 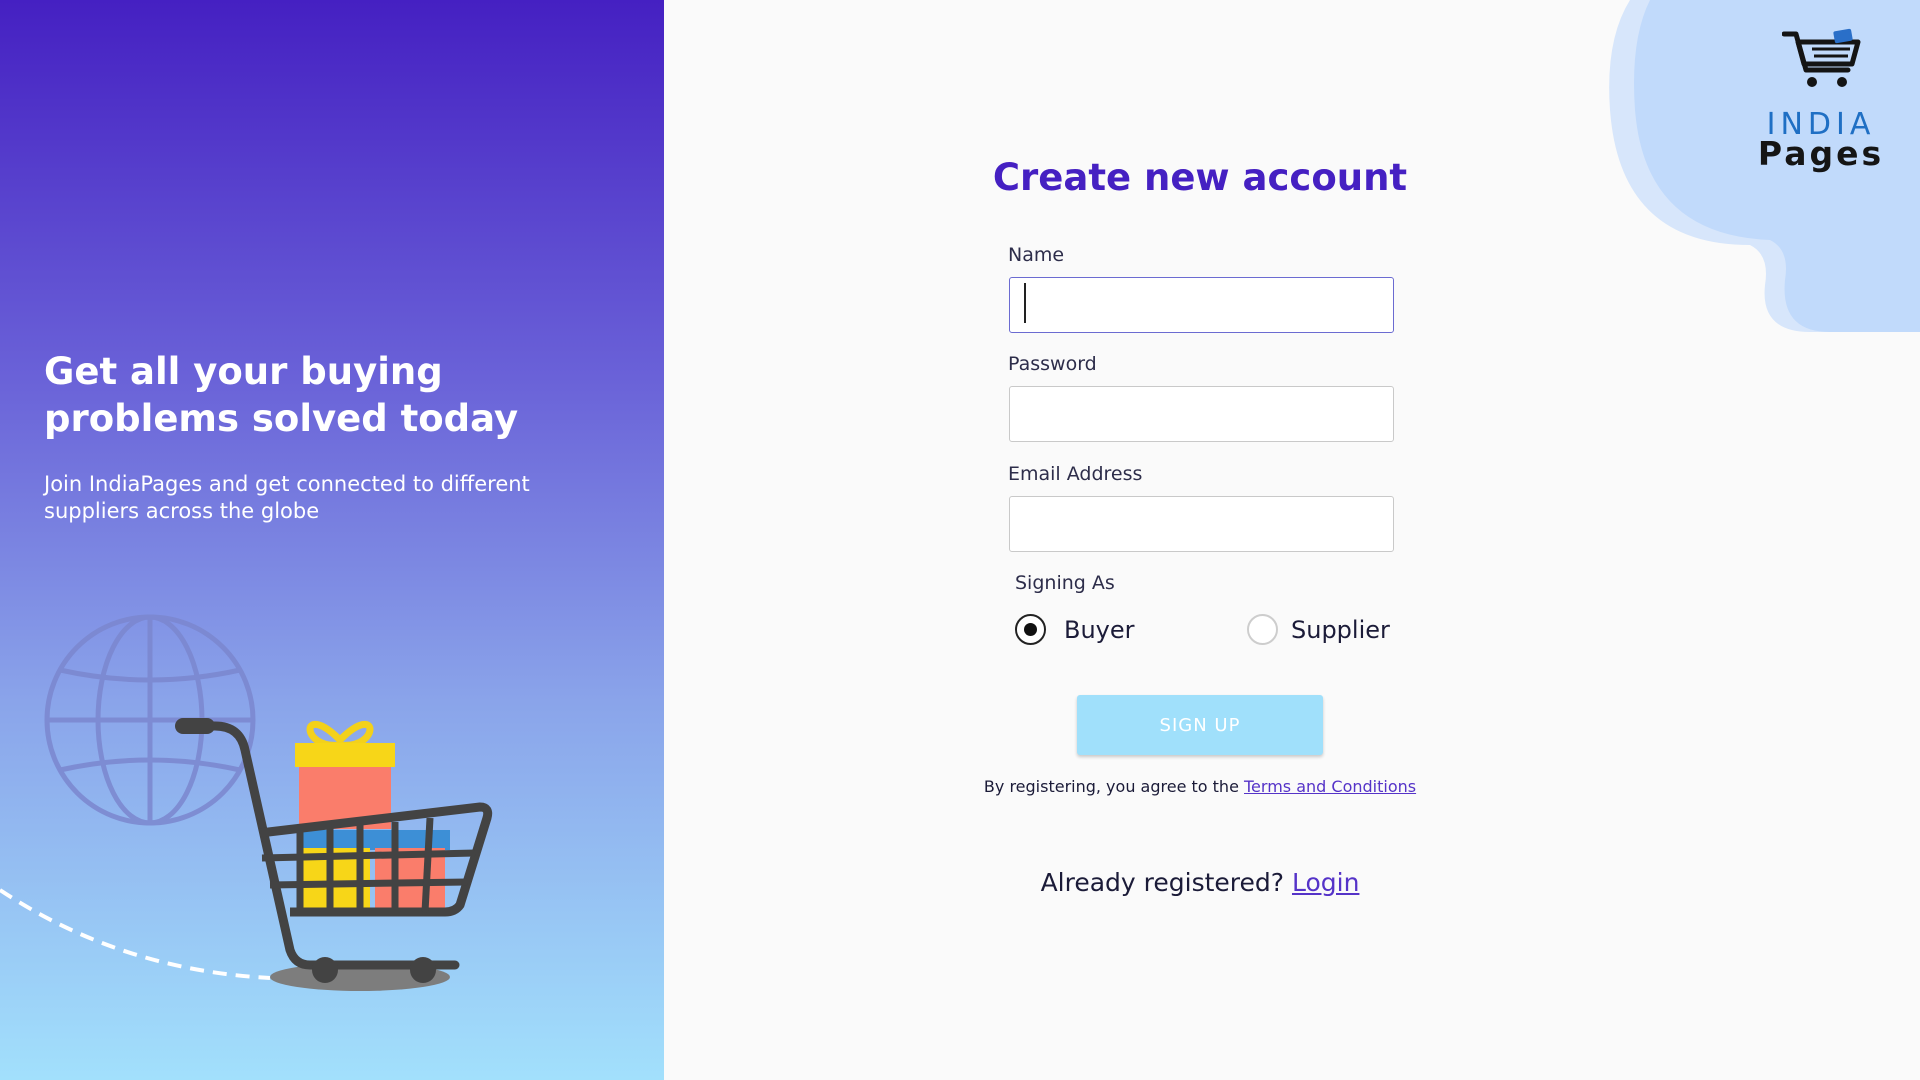 What do you see at coordinates (135, 934) in the screenshot?
I see `dashed-path` at bounding box center [135, 934].